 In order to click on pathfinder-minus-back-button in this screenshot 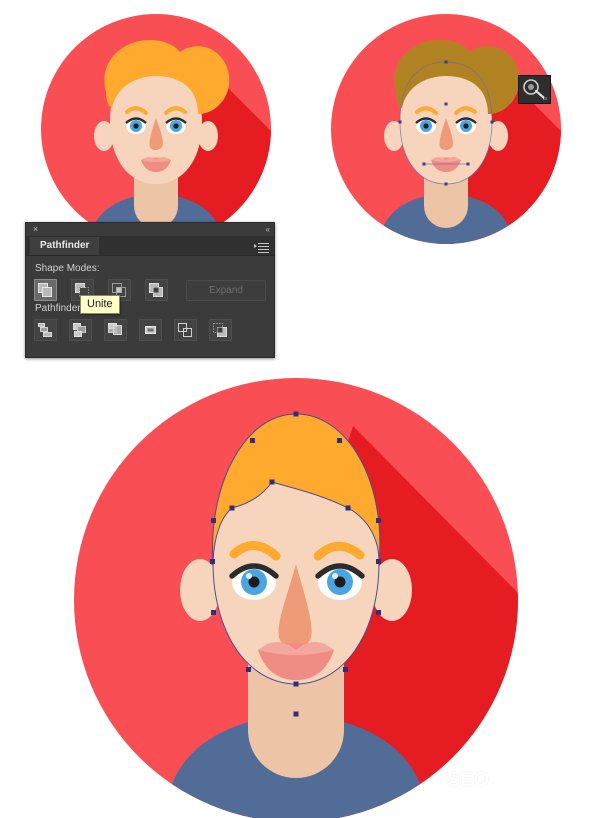, I will do `click(220, 330)`.